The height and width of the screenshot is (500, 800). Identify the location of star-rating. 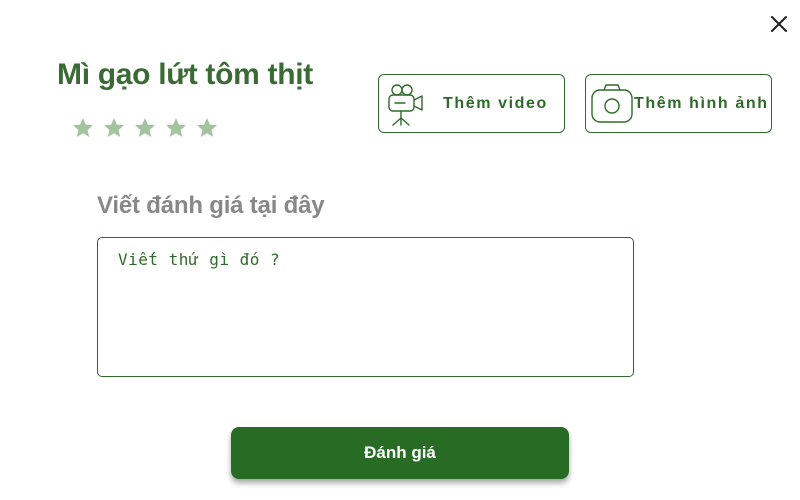
(145, 128).